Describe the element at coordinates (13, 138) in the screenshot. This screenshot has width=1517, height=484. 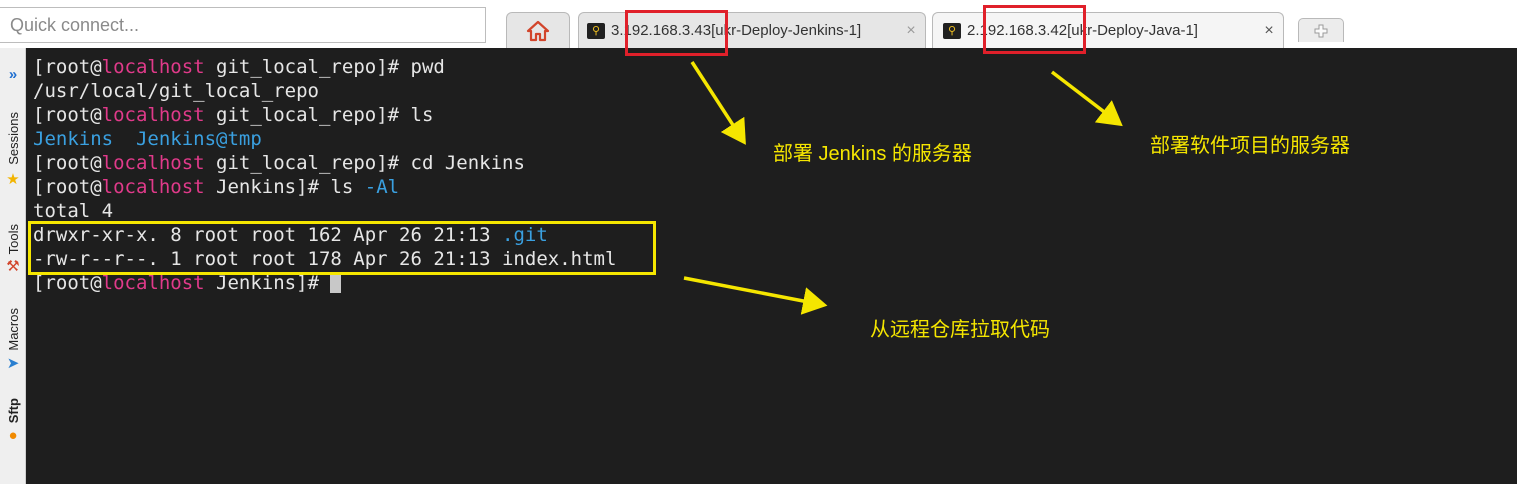
I see `sidebar-item-label: Sessions` at that location.